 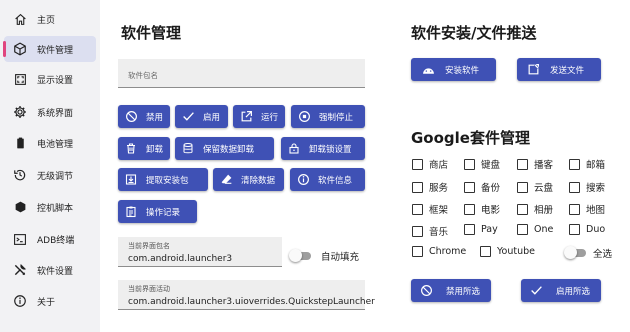 I want to click on sidebar-item-app-settings: 软件设置, so click(x=50, y=270).